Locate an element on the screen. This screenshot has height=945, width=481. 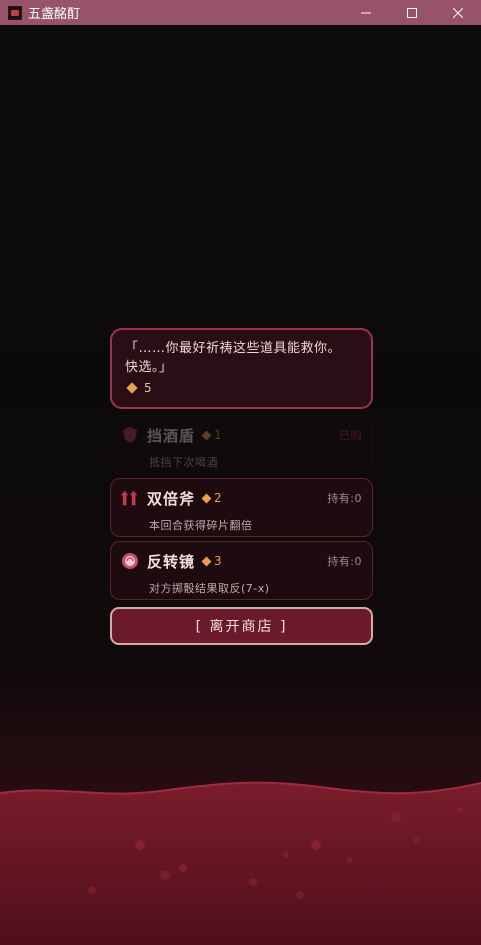
coin-count: 5 is located at coordinates (241, 388).